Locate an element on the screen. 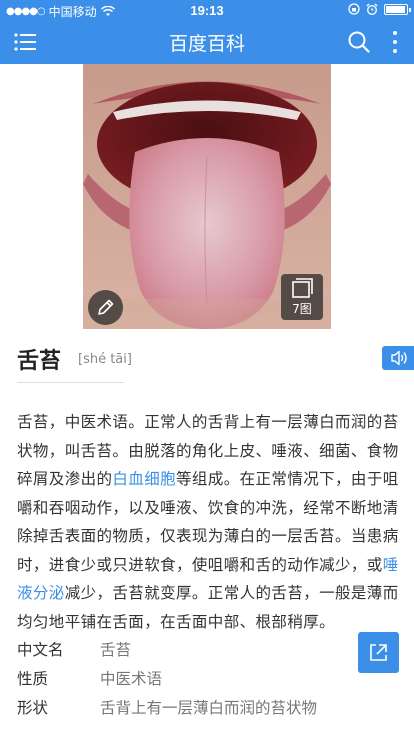 The height and width of the screenshot is (736, 414). info-value: 舌背上有一层薄白而润的苔状物 is located at coordinates (209, 707).